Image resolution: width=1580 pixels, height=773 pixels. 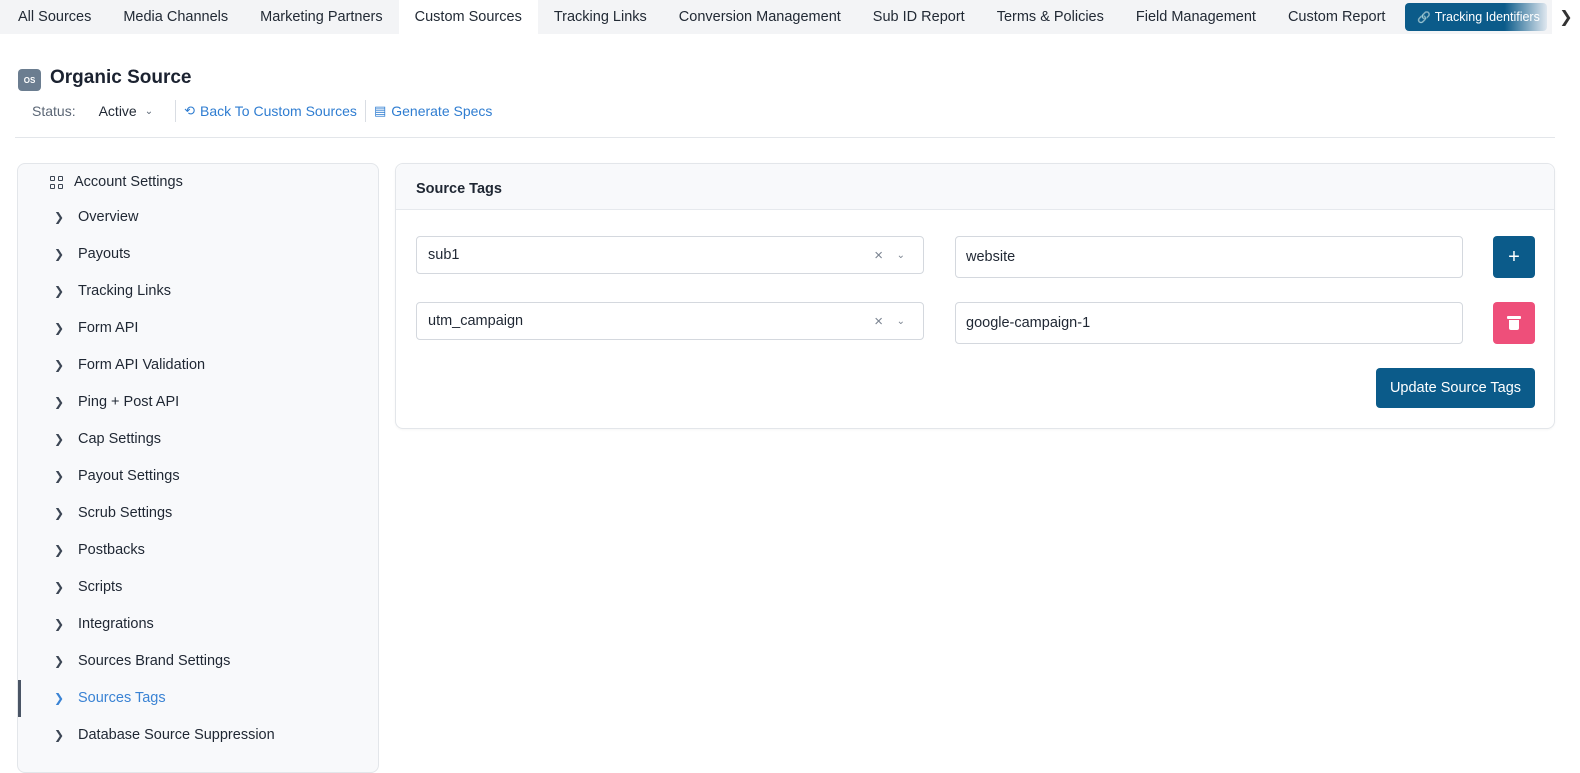 I want to click on sidebar-item-label: Scrub Settings, so click(x=125, y=513).